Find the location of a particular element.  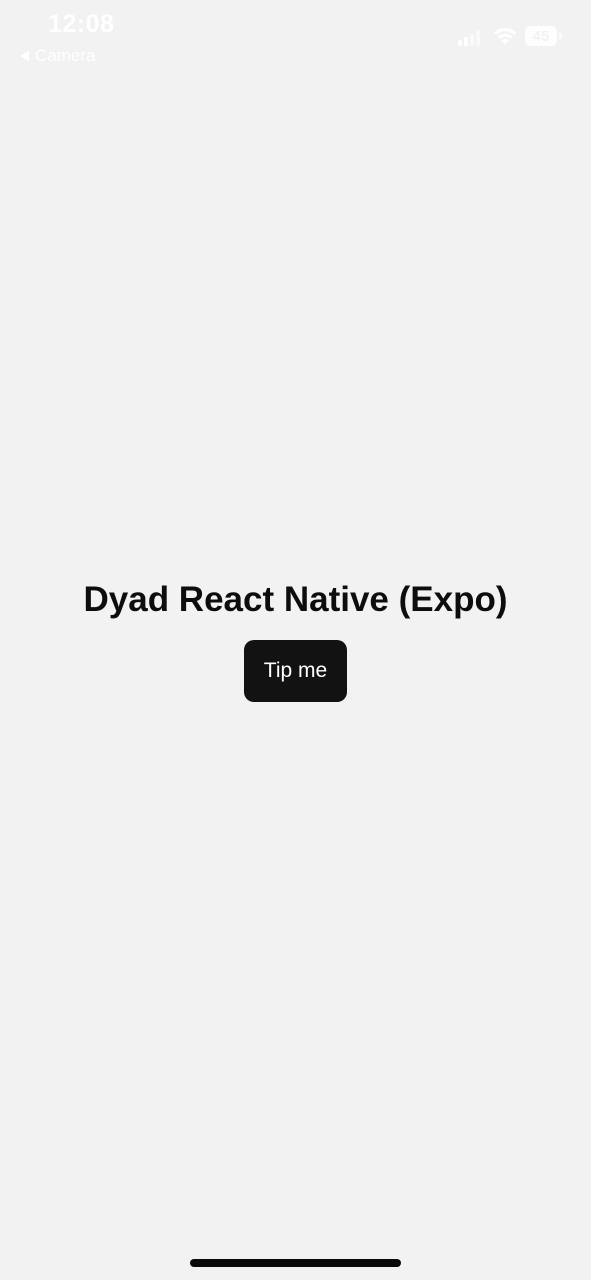

cellular-signal-icon is located at coordinates (469, 38).